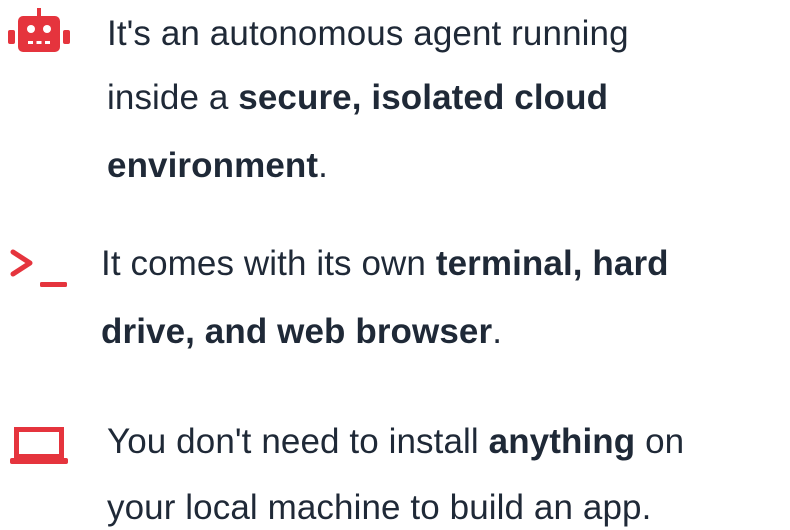 The height and width of the screenshot is (530, 790). I want to click on robot-icon, so click(39, 30).